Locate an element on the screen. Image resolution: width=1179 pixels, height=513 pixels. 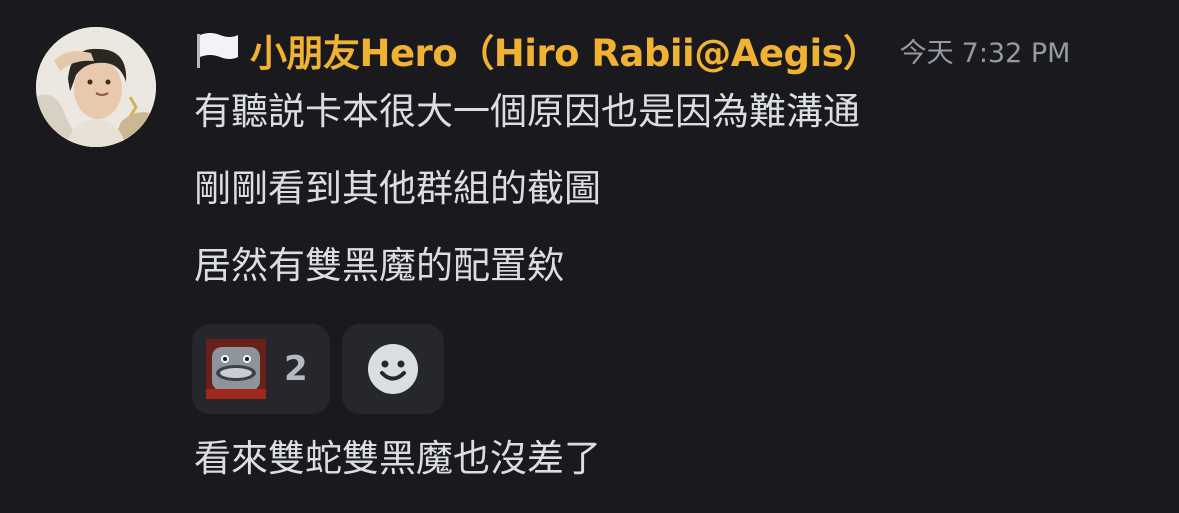
message-text: 看來雙蛇雙黑魔也沒差了 is located at coordinates (397, 459).